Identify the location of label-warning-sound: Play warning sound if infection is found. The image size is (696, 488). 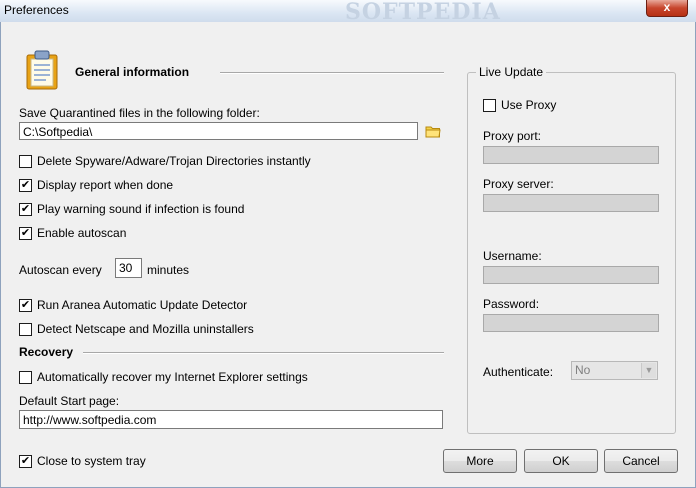
(141, 209).